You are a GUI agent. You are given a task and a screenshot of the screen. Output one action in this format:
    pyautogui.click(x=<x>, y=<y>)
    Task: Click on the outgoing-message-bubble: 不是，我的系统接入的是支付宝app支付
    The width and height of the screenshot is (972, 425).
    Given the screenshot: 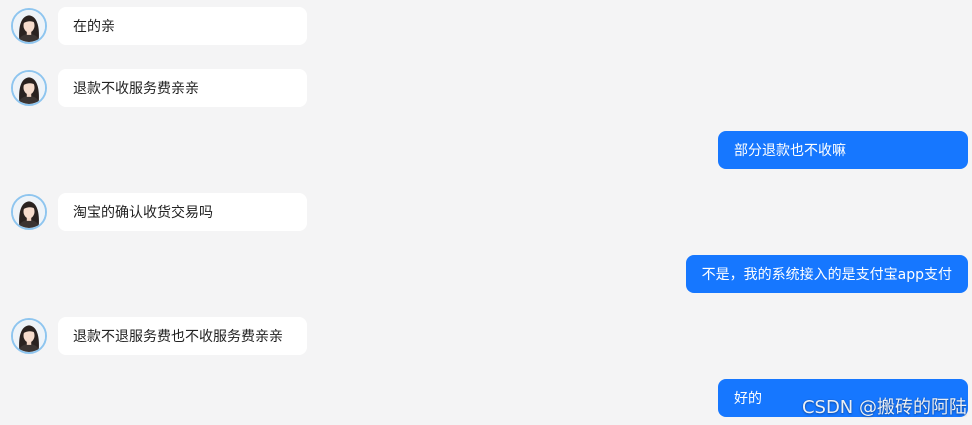 What is the action you would take?
    pyautogui.click(x=826, y=274)
    